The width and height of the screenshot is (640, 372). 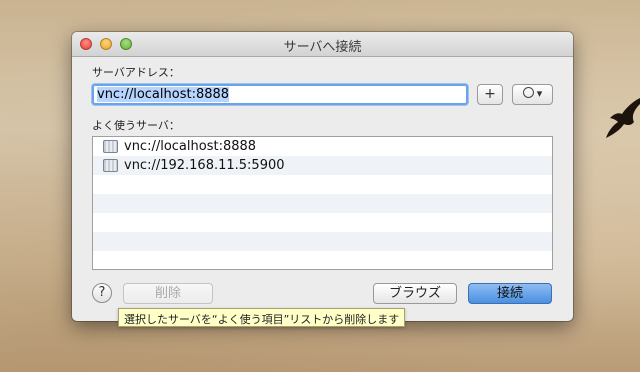 I want to click on help-button: ?, so click(x=102, y=293).